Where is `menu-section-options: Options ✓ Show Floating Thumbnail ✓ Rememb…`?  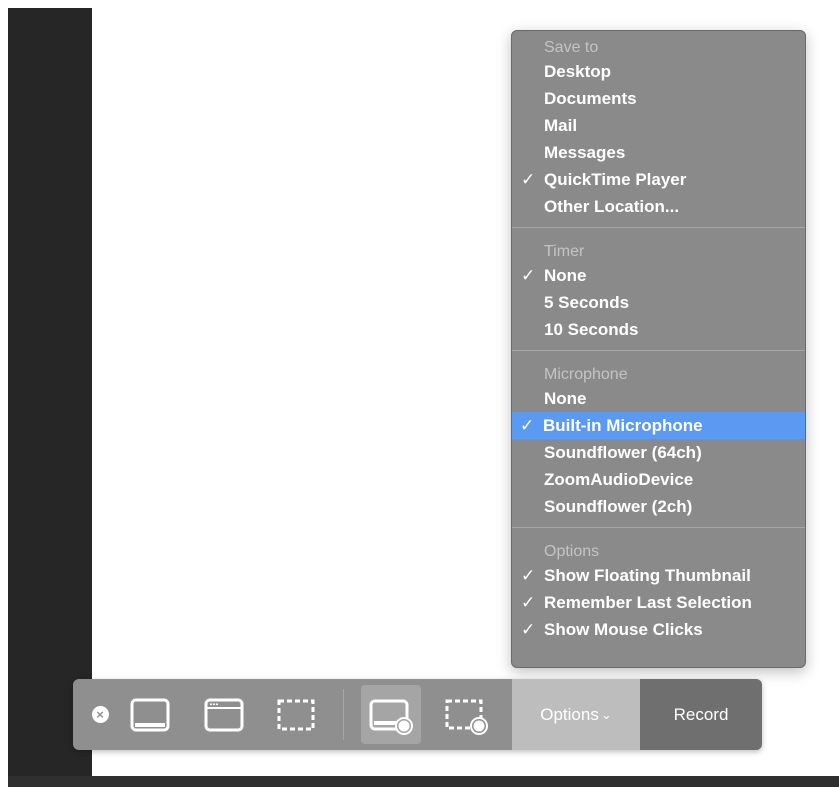 menu-section-options: Options ✓ Show Floating Thumbnail ✓ Rememb… is located at coordinates (658, 589).